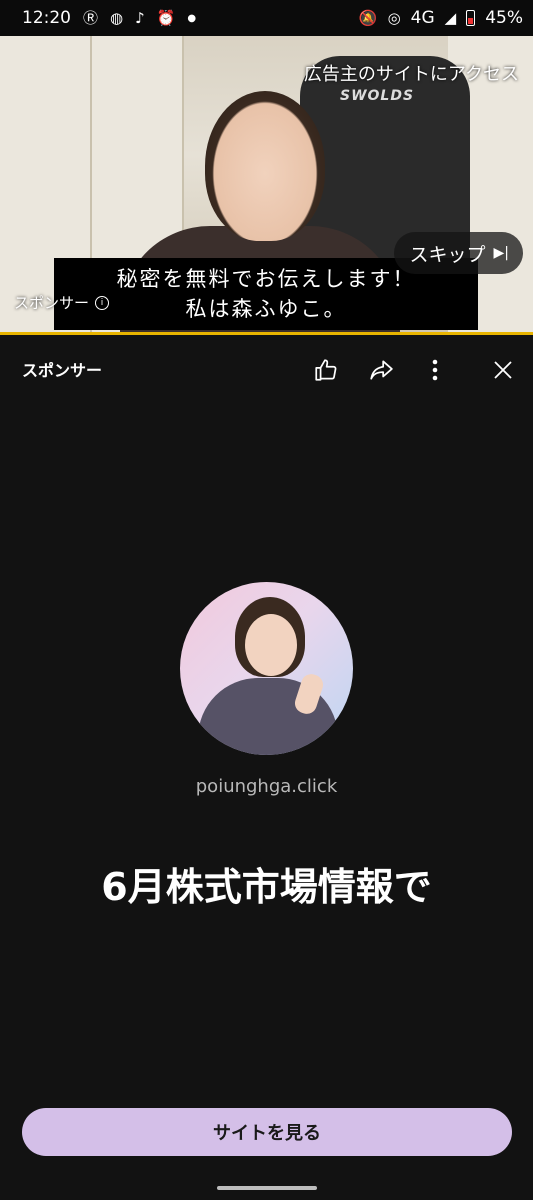 The image size is (533, 1200). I want to click on thumbs-up-icon, so click(326, 370).